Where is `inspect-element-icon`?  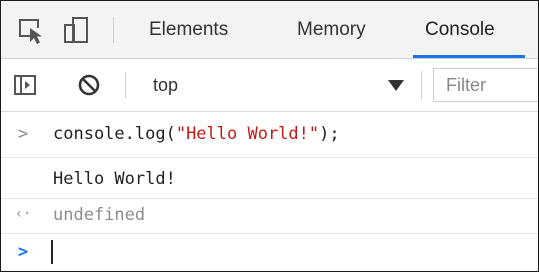
inspect-element-icon is located at coordinates (32, 30).